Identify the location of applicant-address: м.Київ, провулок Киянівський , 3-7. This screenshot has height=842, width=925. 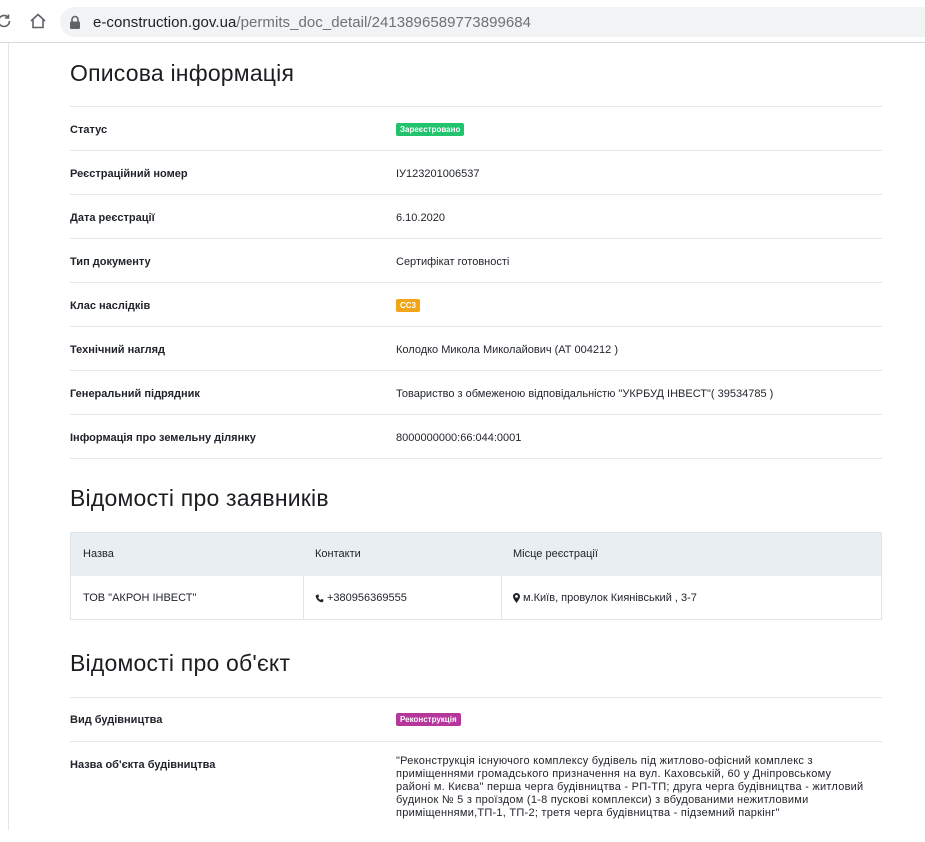
(610, 598).